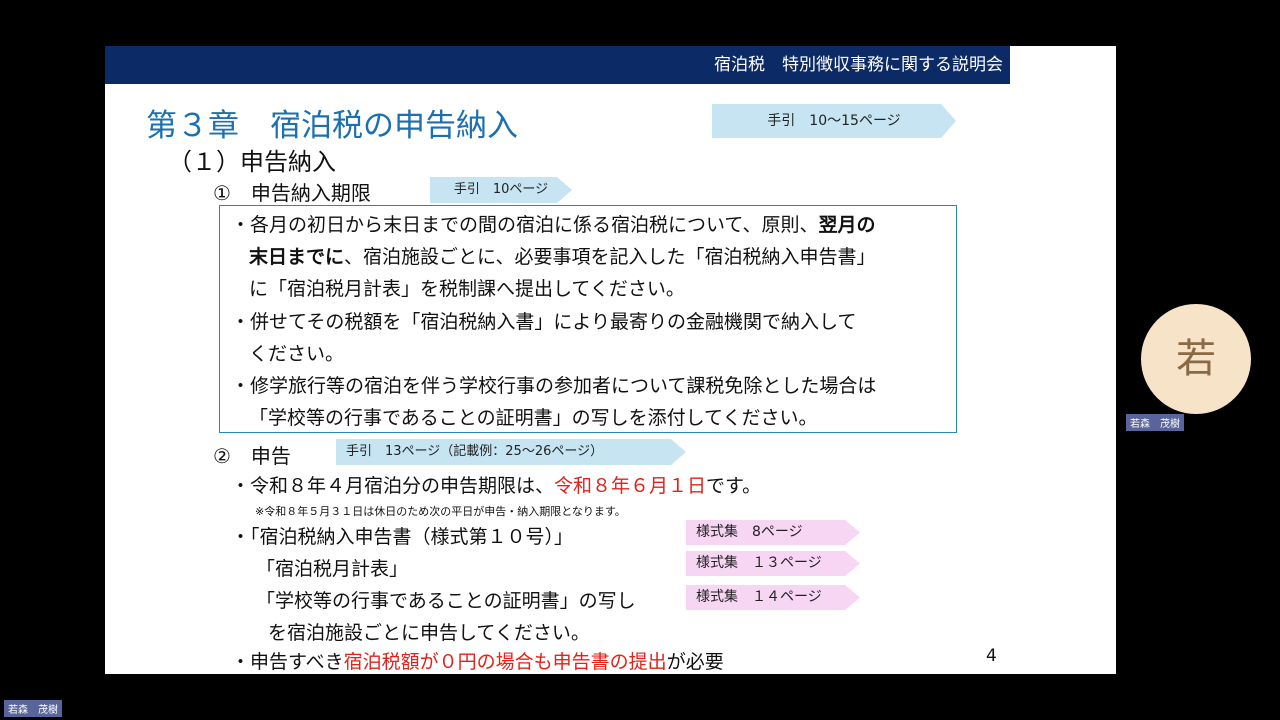 The height and width of the screenshot is (720, 1280). I want to click on deadline-line-6: ・修学旅行等の宿泊を伴う学校行事の参加者について課税免除とした場合は, so click(554, 386).